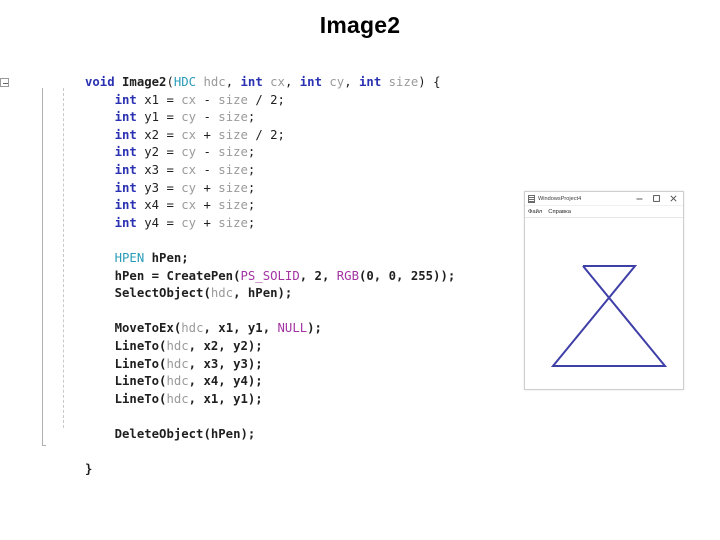 The image size is (720, 540). Describe the element at coordinates (604, 290) in the screenshot. I see `app-window: WindowsProject4 Файл Справка` at that location.